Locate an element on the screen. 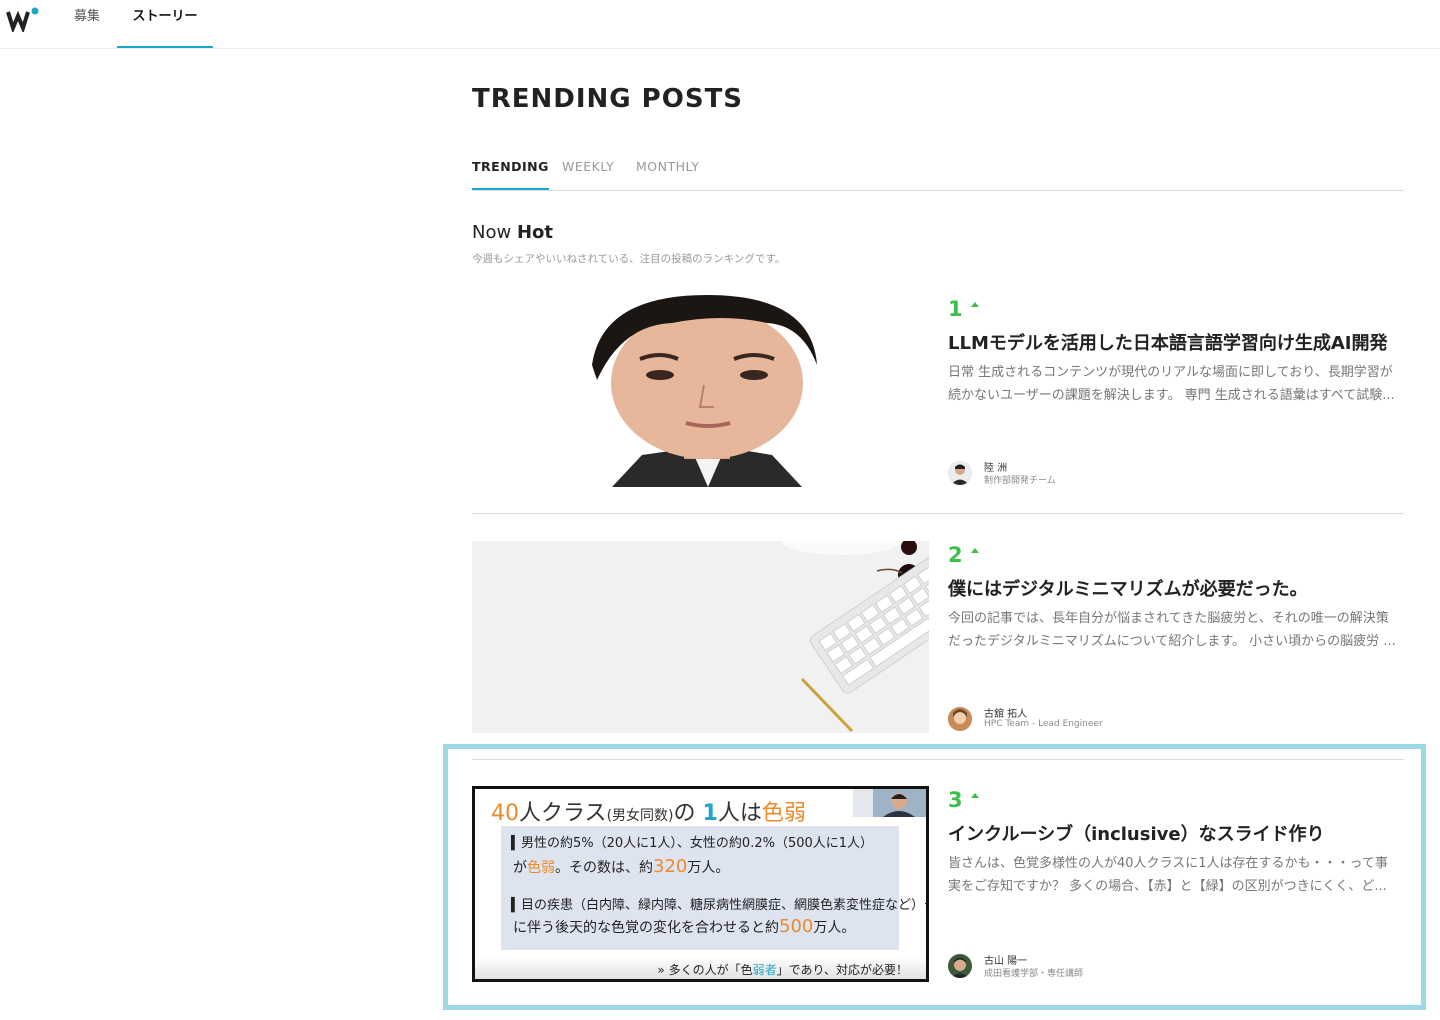 The height and width of the screenshot is (1020, 1440). section-title-bold: Hot is located at coordinates (534, 232).